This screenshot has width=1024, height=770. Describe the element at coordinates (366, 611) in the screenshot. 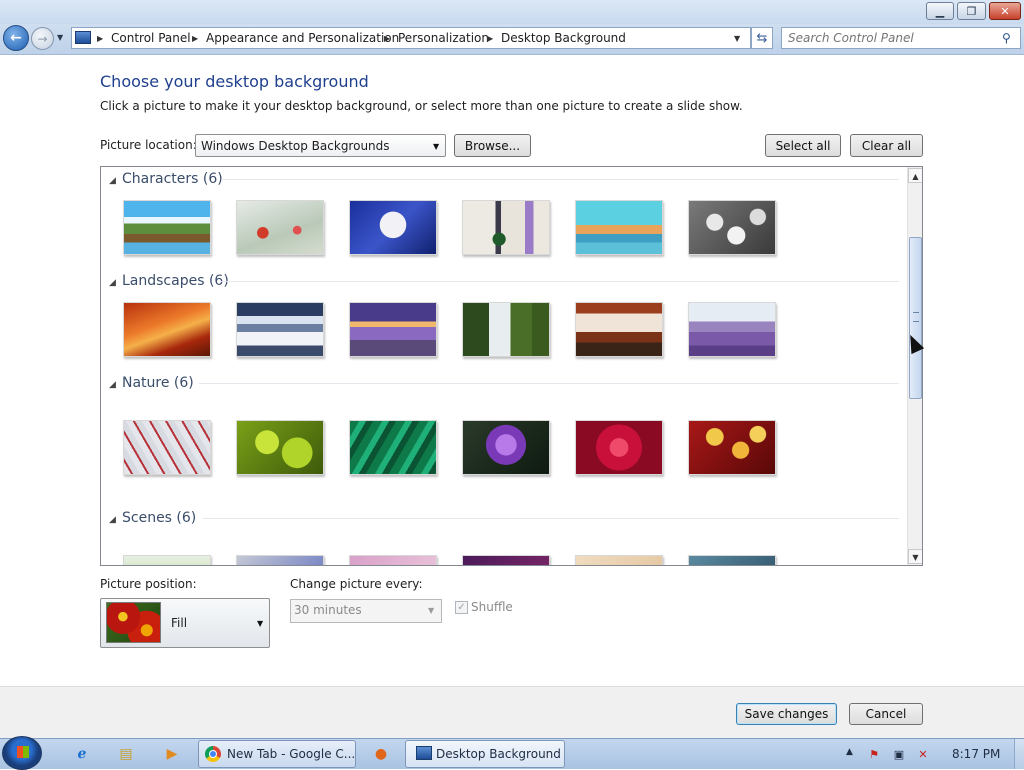

I see `change-picture-interval-dropdown: 30 minutes ▼` at that location.